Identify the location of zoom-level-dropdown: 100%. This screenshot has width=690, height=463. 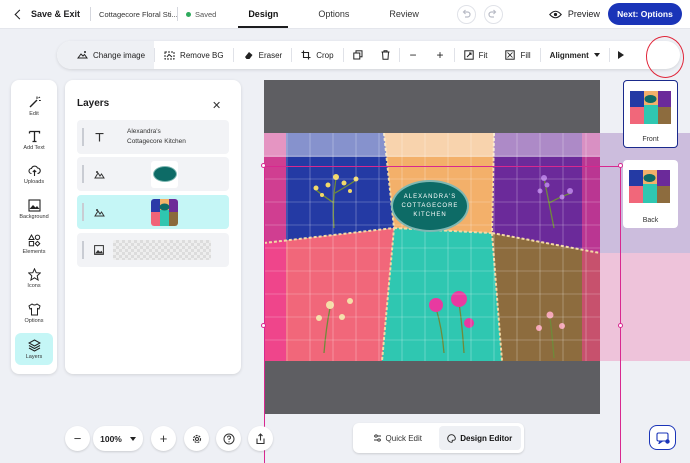
(118, 438).